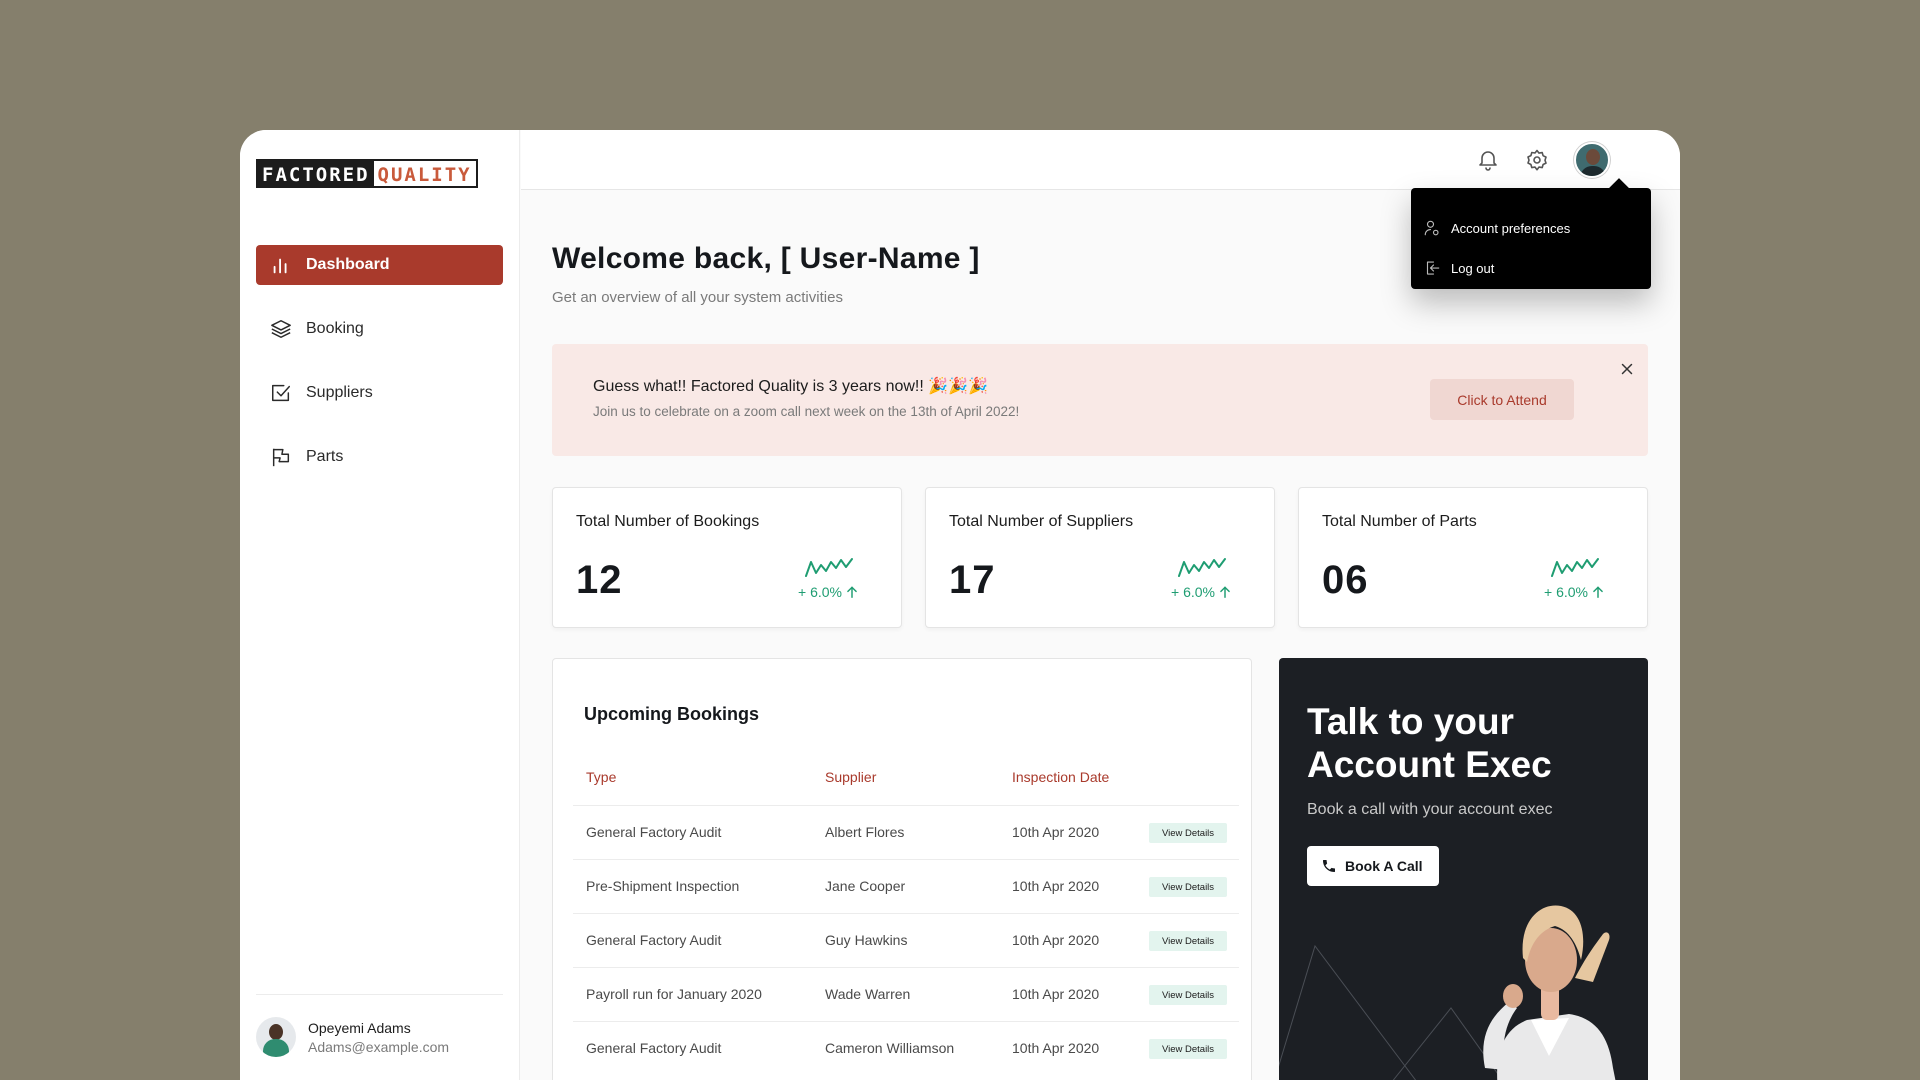  What do you see at coordinates (1531, 268) in the screenshot?
I see `menu-item-logout: Log out` at bounding box center [1531, 268].